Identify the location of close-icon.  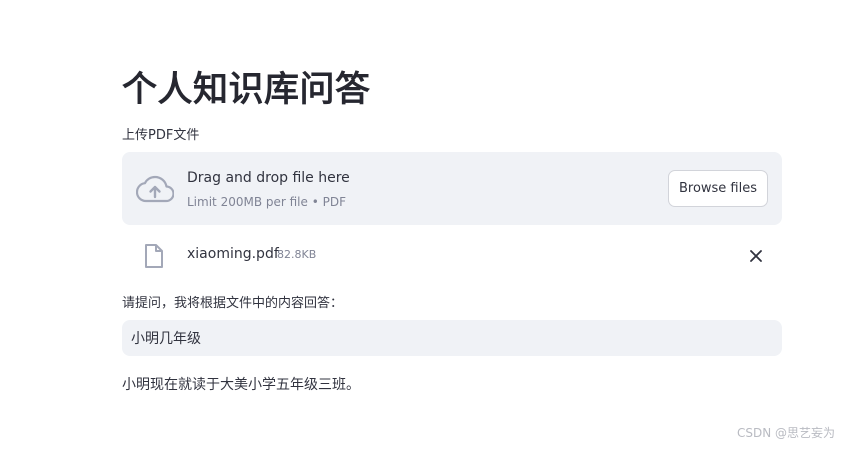
(756, 256).